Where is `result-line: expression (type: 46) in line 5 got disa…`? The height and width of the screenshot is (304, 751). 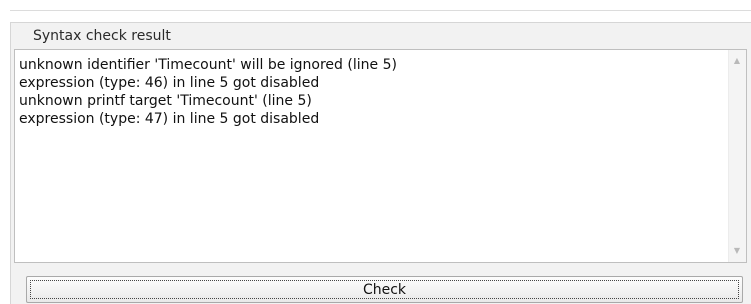
result-line: expression (type: 46) in line 5 got disa… is located at coordinates (169, 83).